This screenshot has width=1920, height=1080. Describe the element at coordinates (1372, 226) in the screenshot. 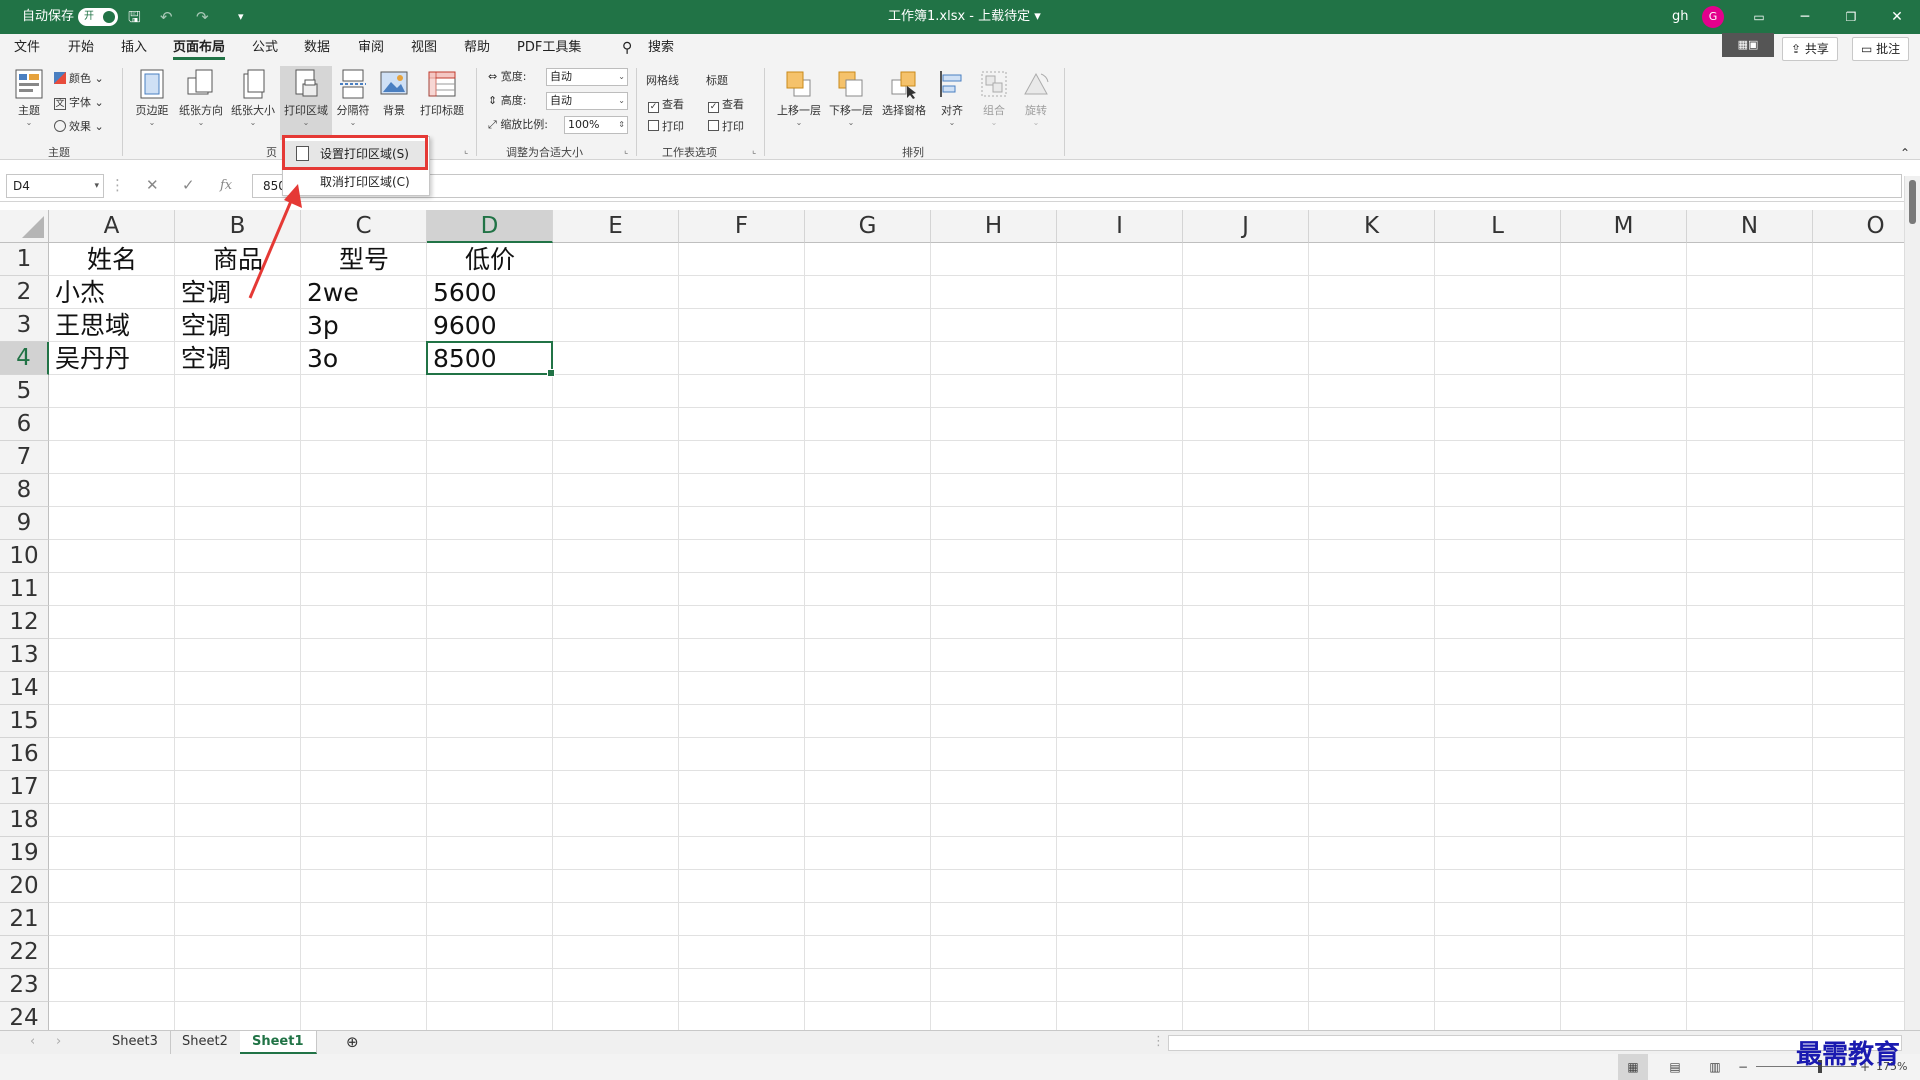

I see `column-header-k: K` at that location.